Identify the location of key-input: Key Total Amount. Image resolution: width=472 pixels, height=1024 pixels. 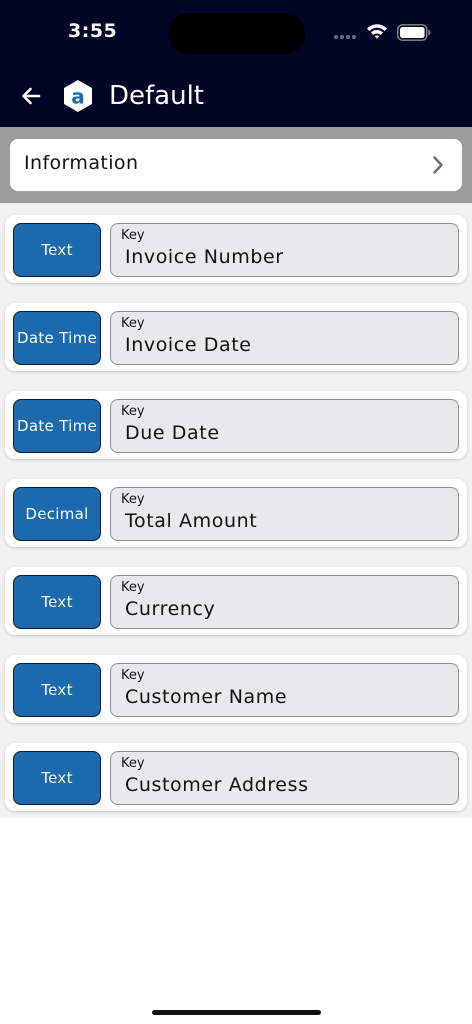
(284, 514).